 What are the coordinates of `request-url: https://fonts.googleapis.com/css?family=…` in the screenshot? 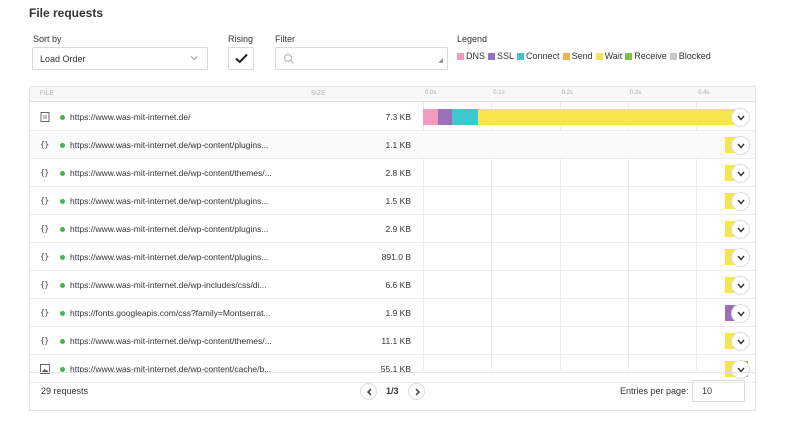 It's located at (170, 313).